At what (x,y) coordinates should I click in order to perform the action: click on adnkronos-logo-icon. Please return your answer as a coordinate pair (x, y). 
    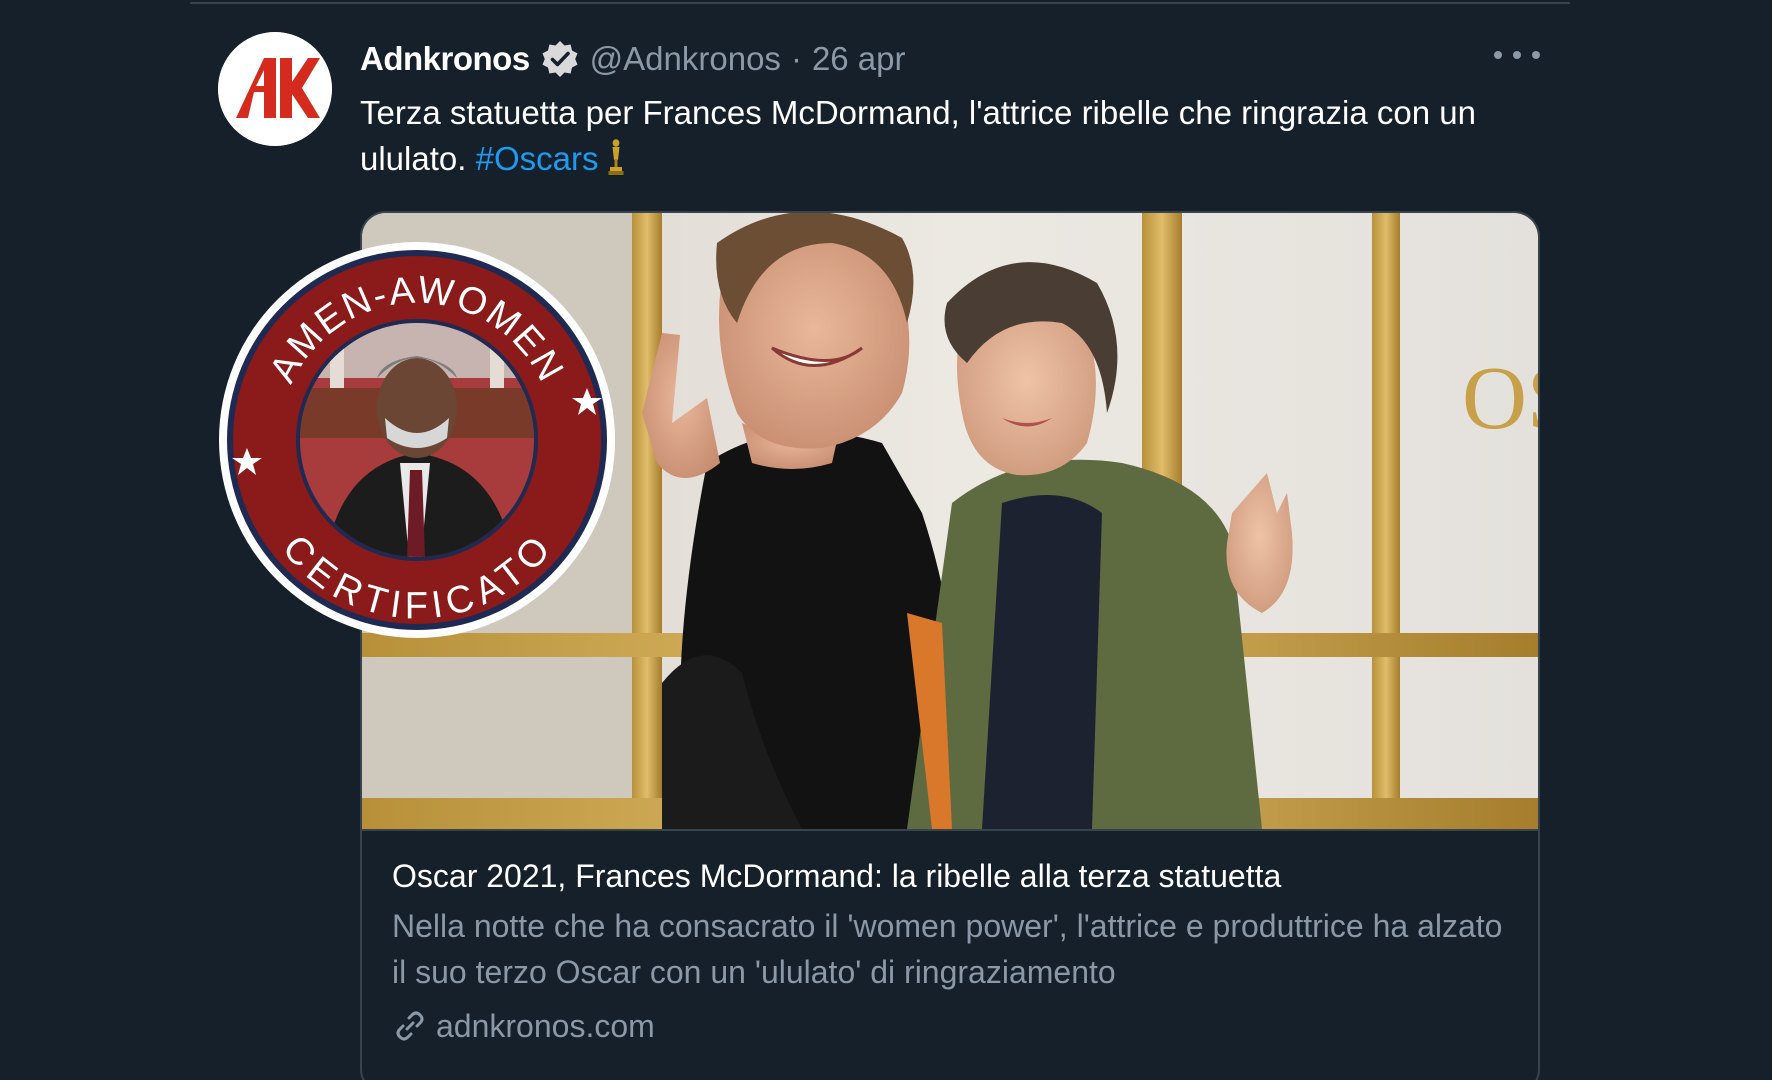
    Looking at the image, I should click on (275, 89).